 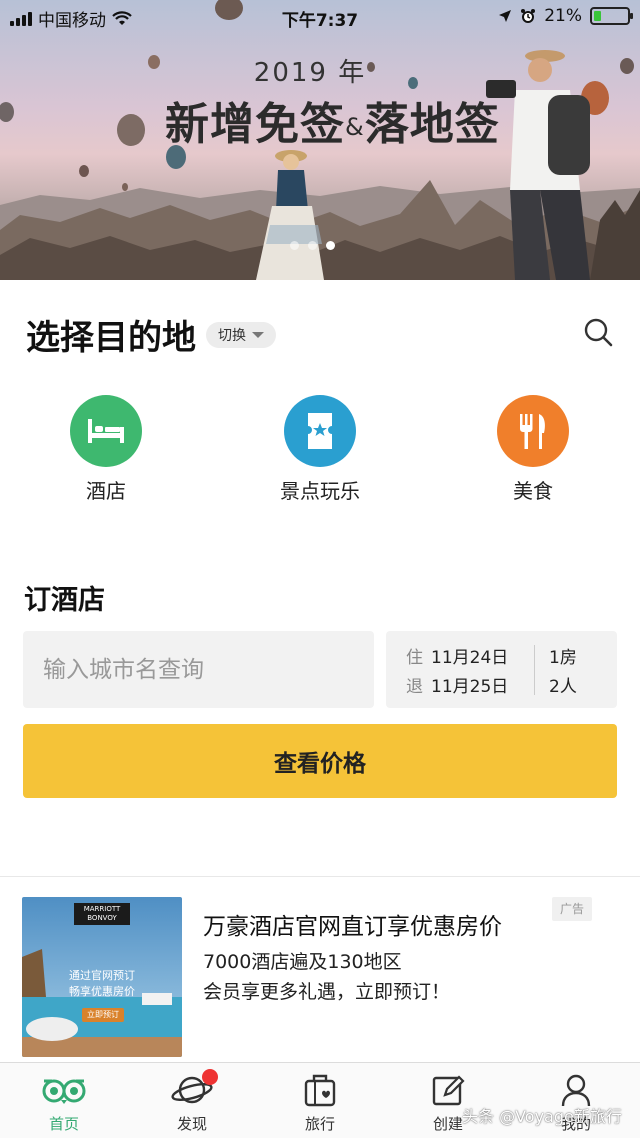 I want to click on category-row: 酒店 景点玩乐 美食, so click(x=320, y=450).